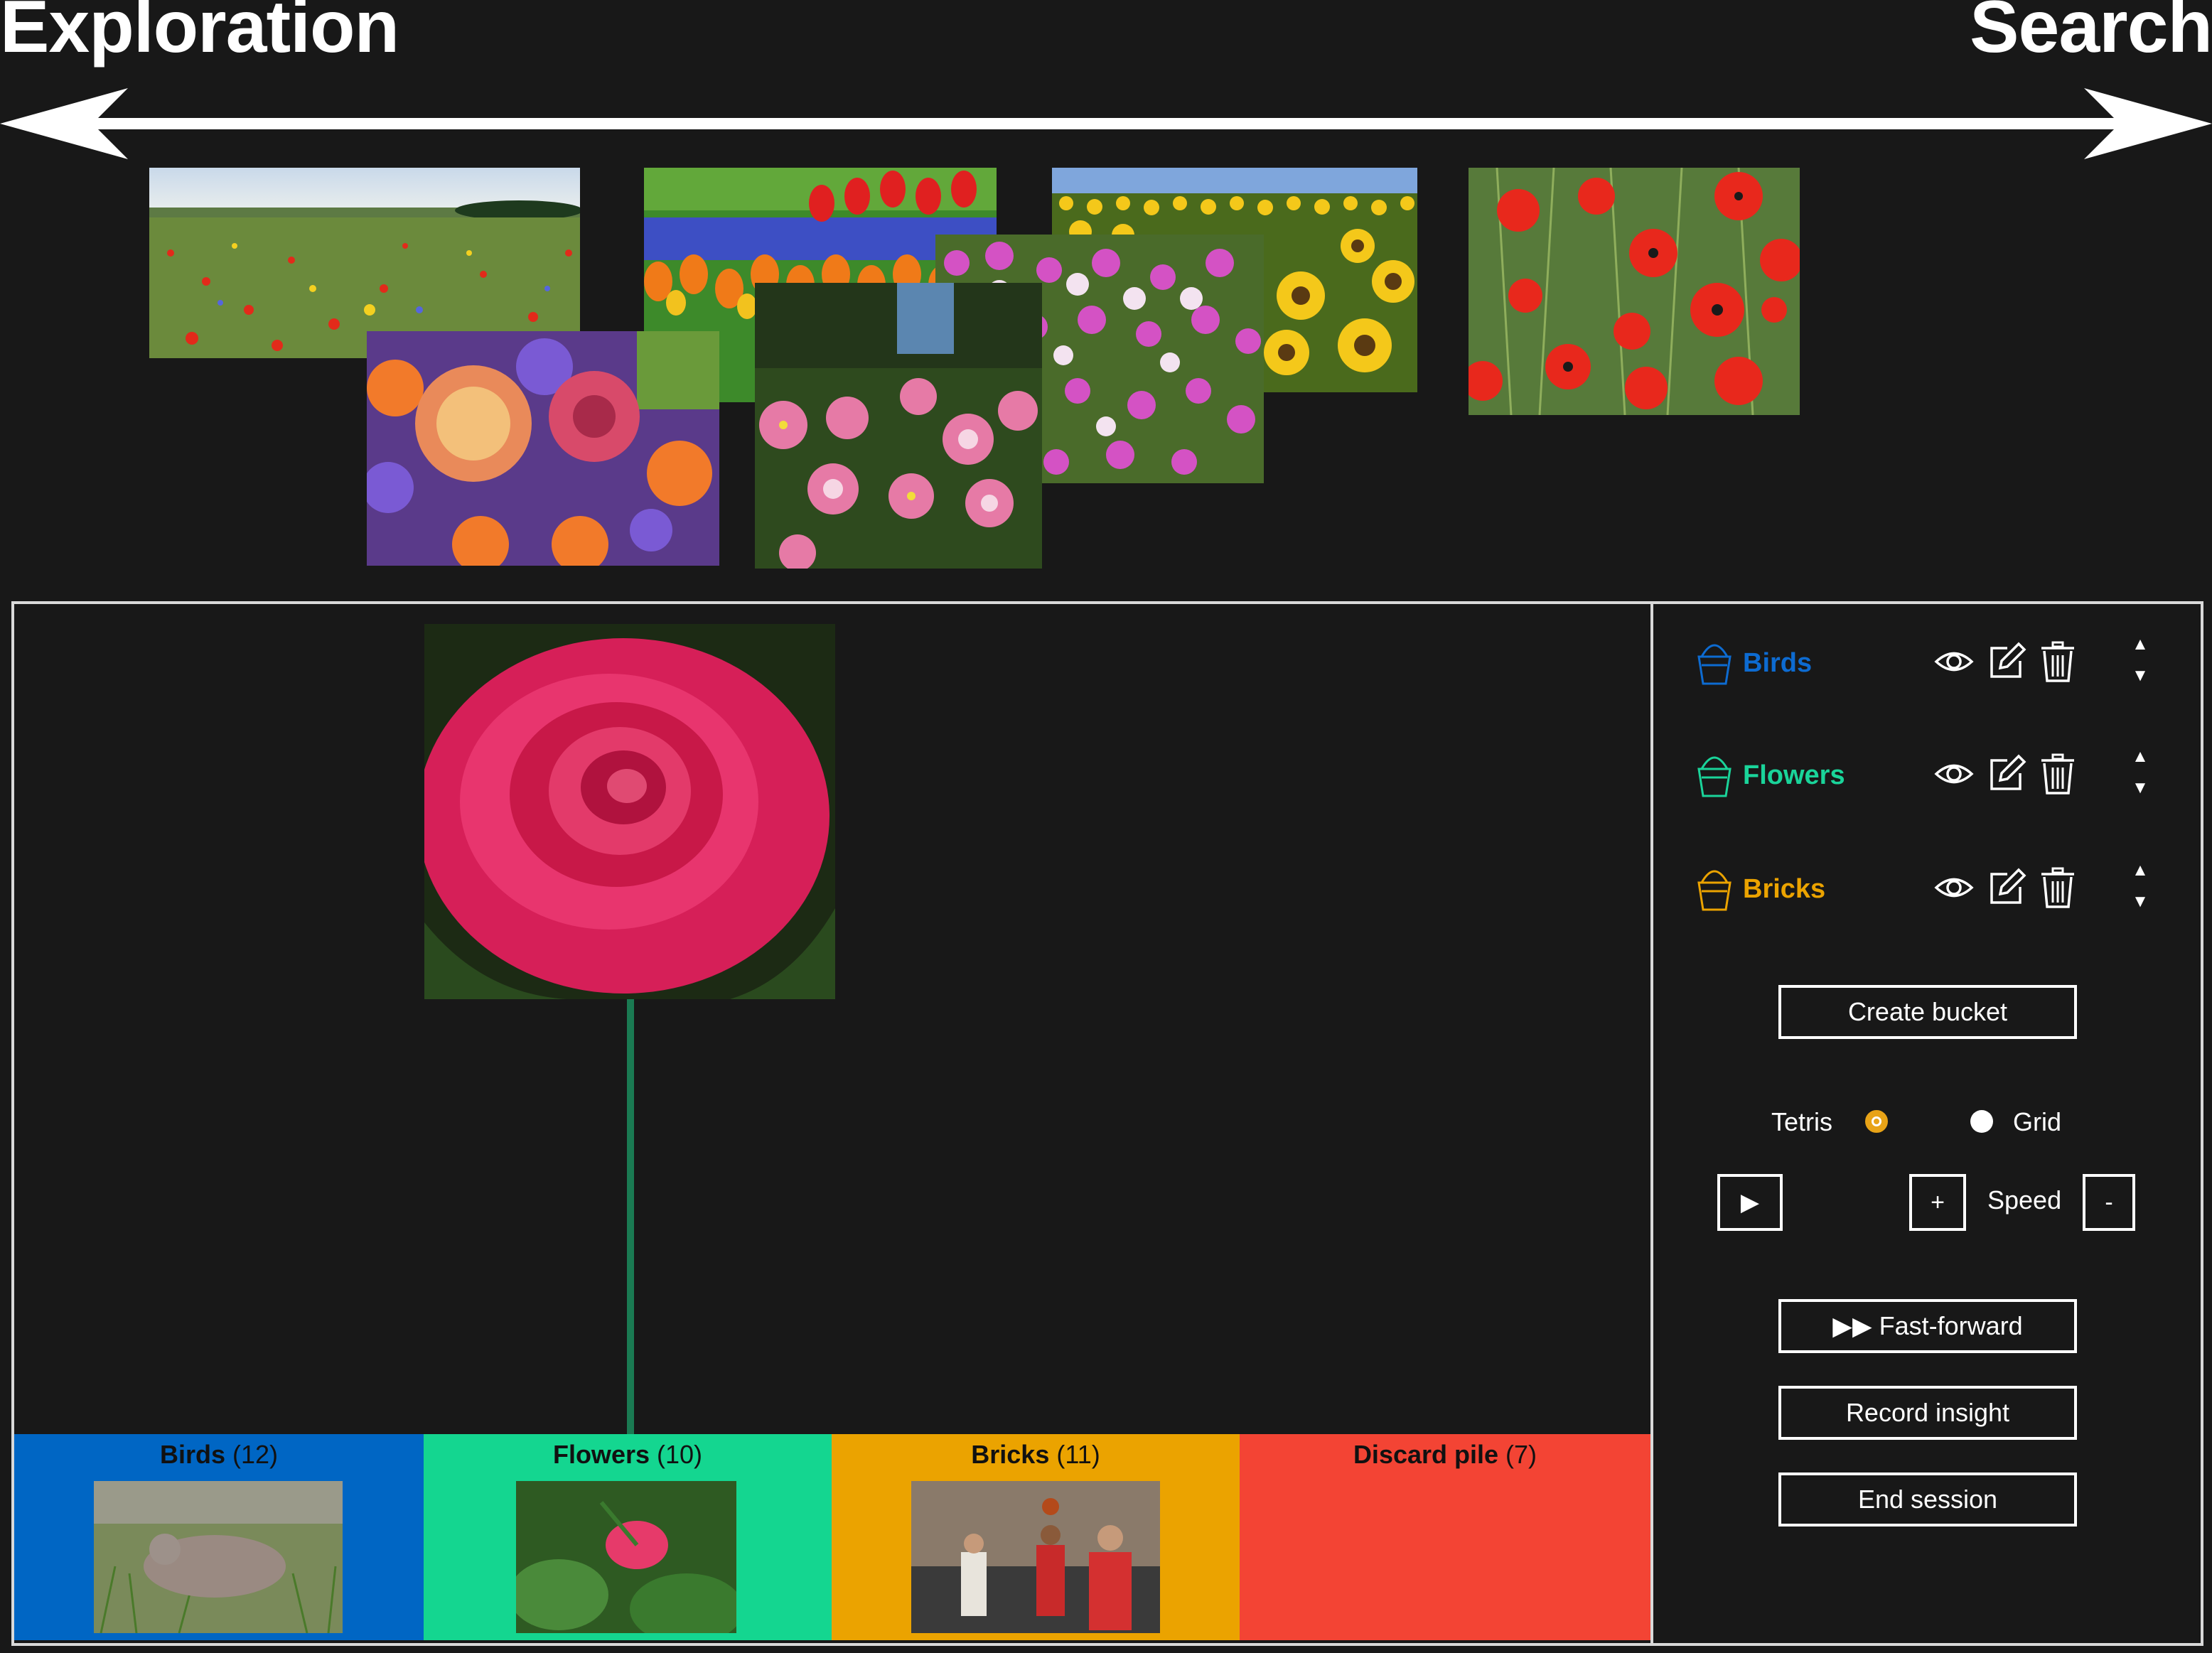 Image resolution: width=2212 pixels, height=1653 pixels. What do you see at coordinates (2109, 1202) in the screenshot?
I see `speed-minus-button: -` at bounding box center [2109, 1202].